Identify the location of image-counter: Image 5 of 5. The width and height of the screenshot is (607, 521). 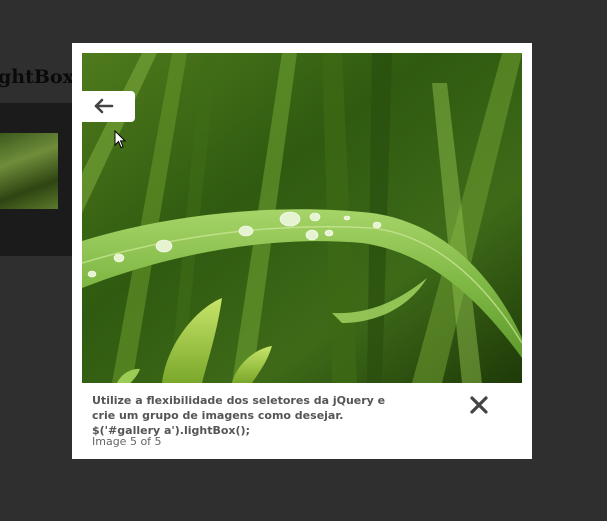
(127, 441).